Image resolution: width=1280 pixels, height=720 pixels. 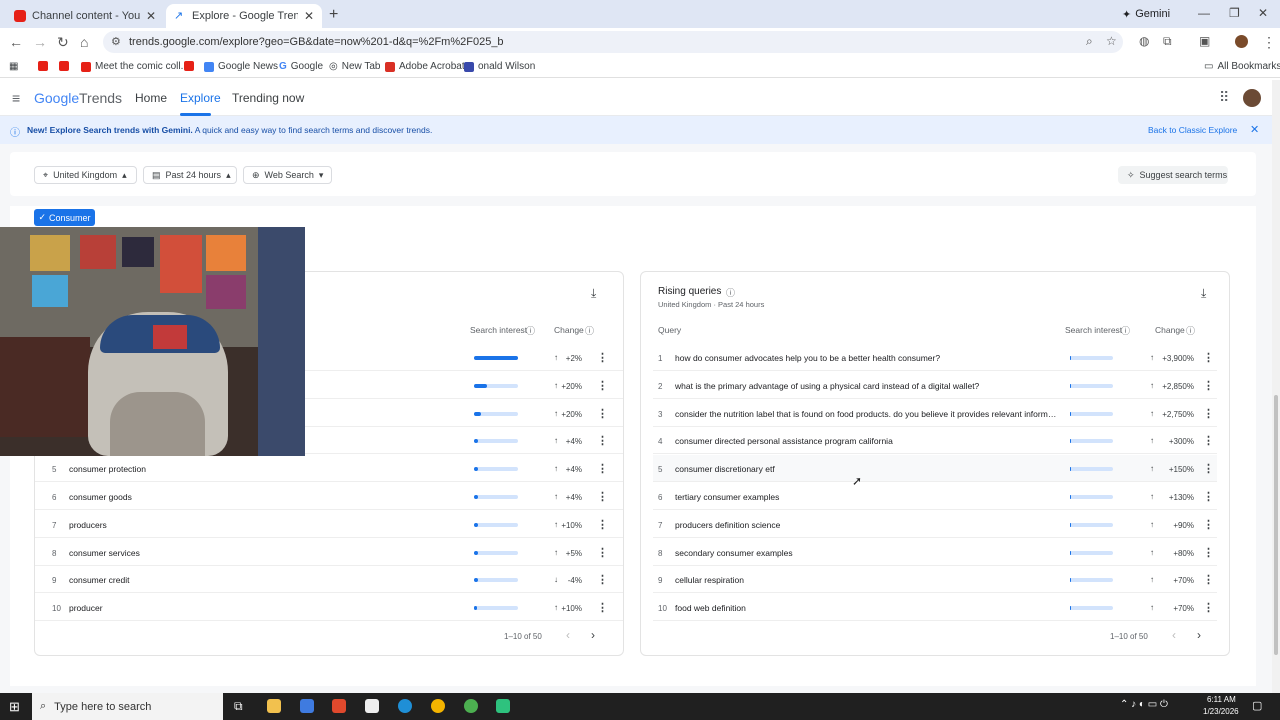 I want to click on chrome-icon, so click(x=471, y=706).